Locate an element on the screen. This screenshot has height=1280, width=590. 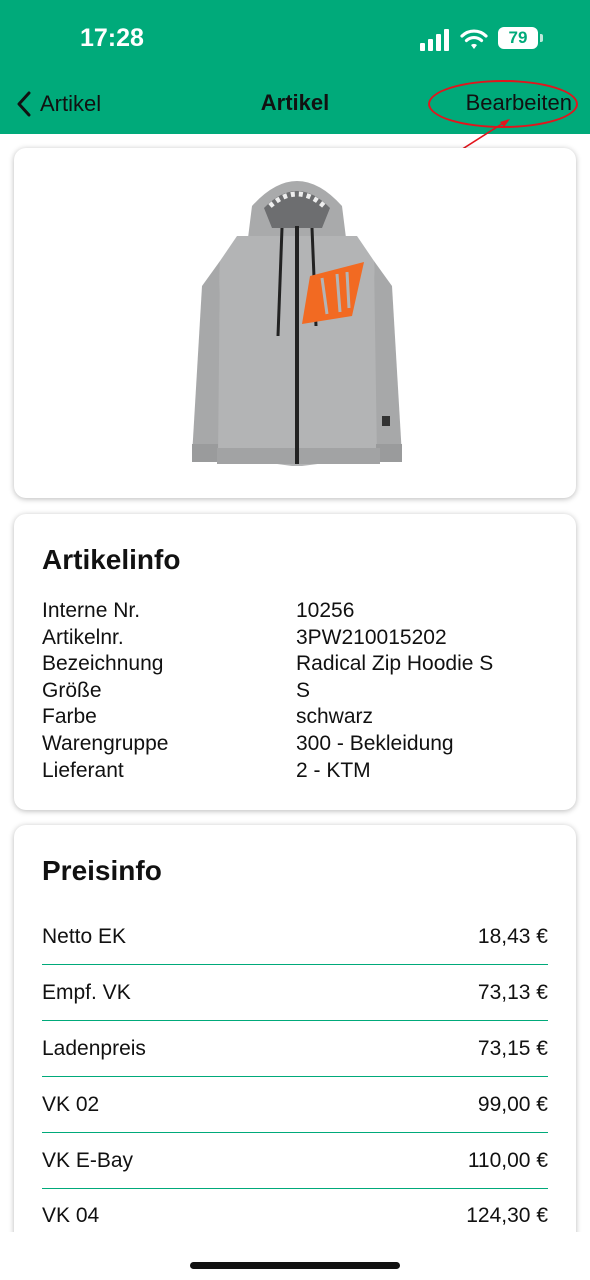
preisinfo-title: Preisinfo is located at coordinates (102, 870).